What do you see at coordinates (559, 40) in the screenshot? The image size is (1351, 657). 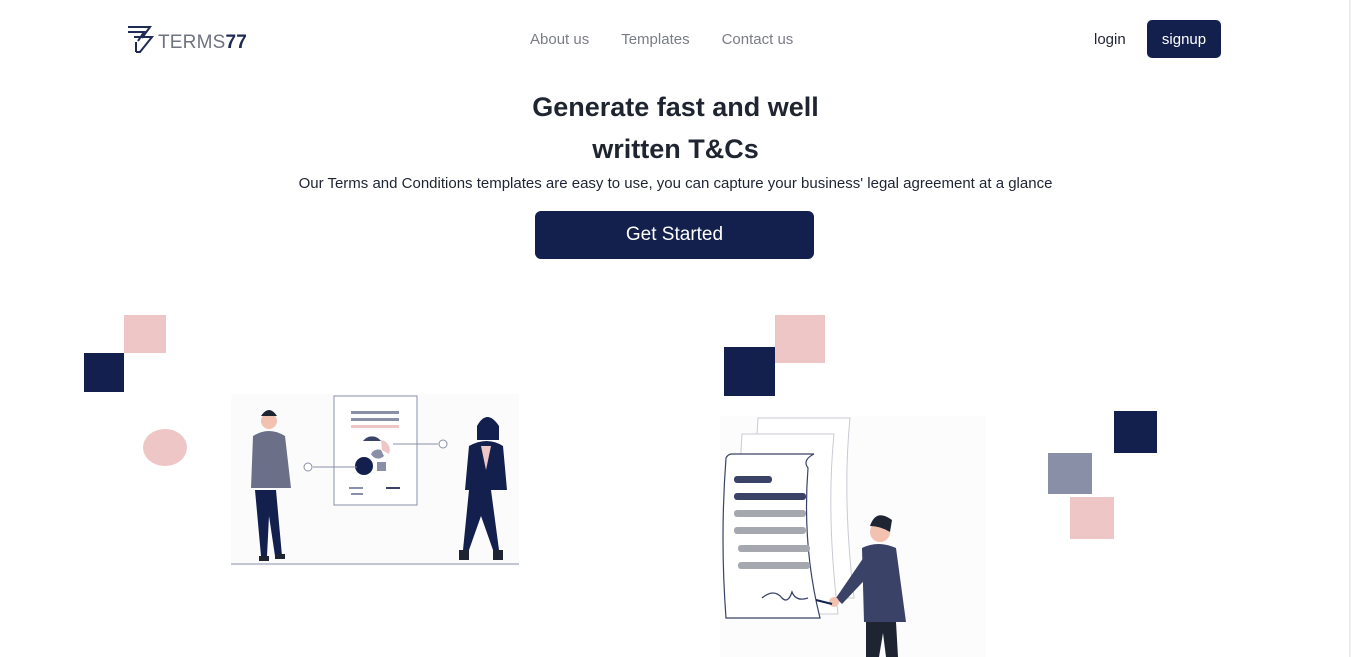 I see `nav-link-about-us: About us` at bounding box center [559, 40].